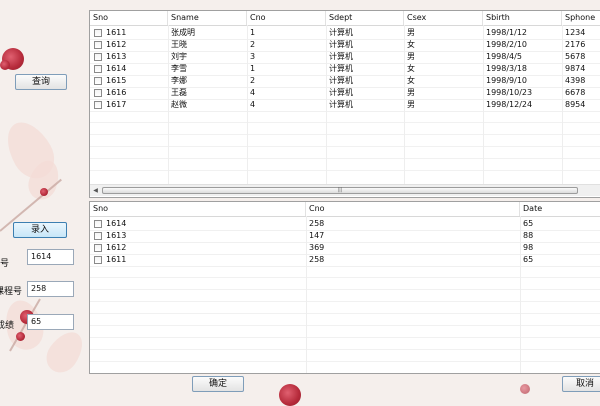  I want to click on table-cell: 赵微, so click(179, 104).